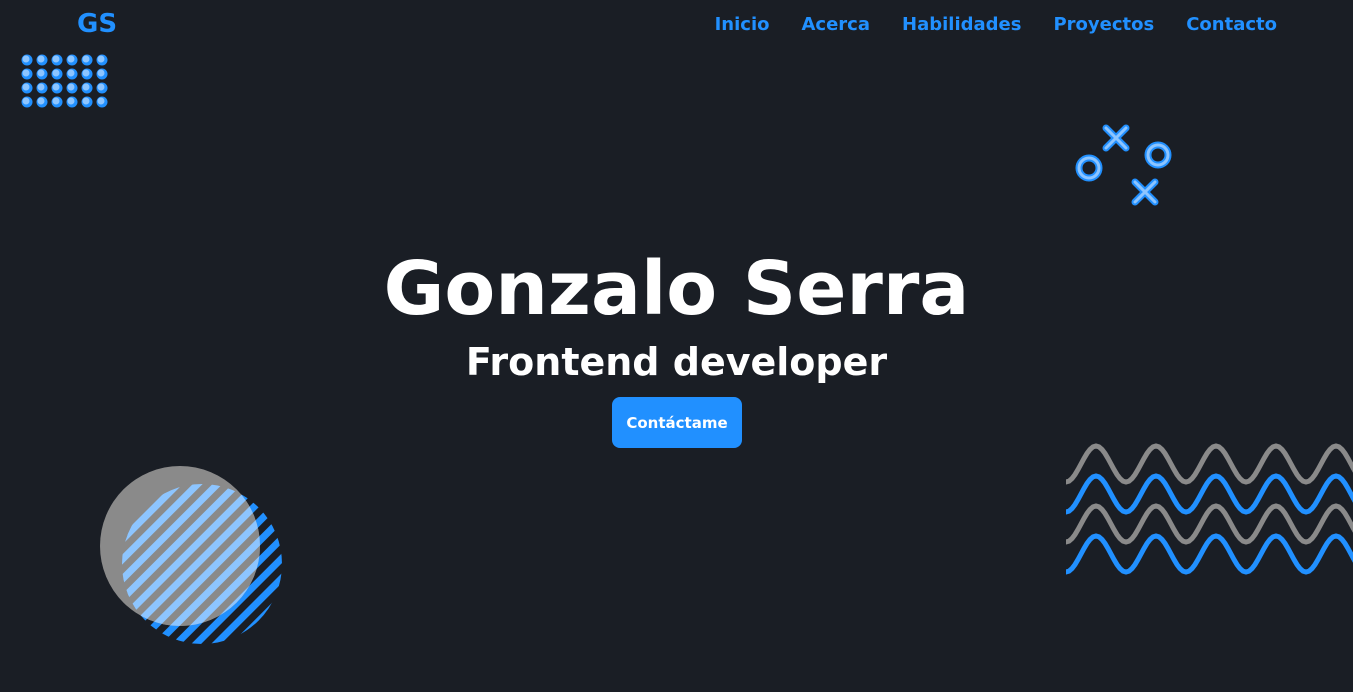 The width and height of the screenshot is (1353, 692). What do you see at coordinates (676, 289) in the screenshot?
I see `hero-name: Gonzalo Serra` at bounding box center [676, 289].